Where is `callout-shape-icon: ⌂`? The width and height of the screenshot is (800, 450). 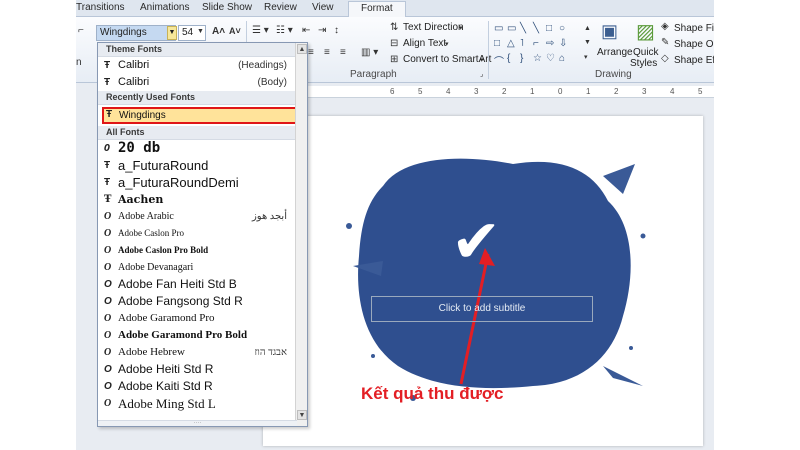 callout-shape-icon: ⌂ is located at coordinates (562, 58).